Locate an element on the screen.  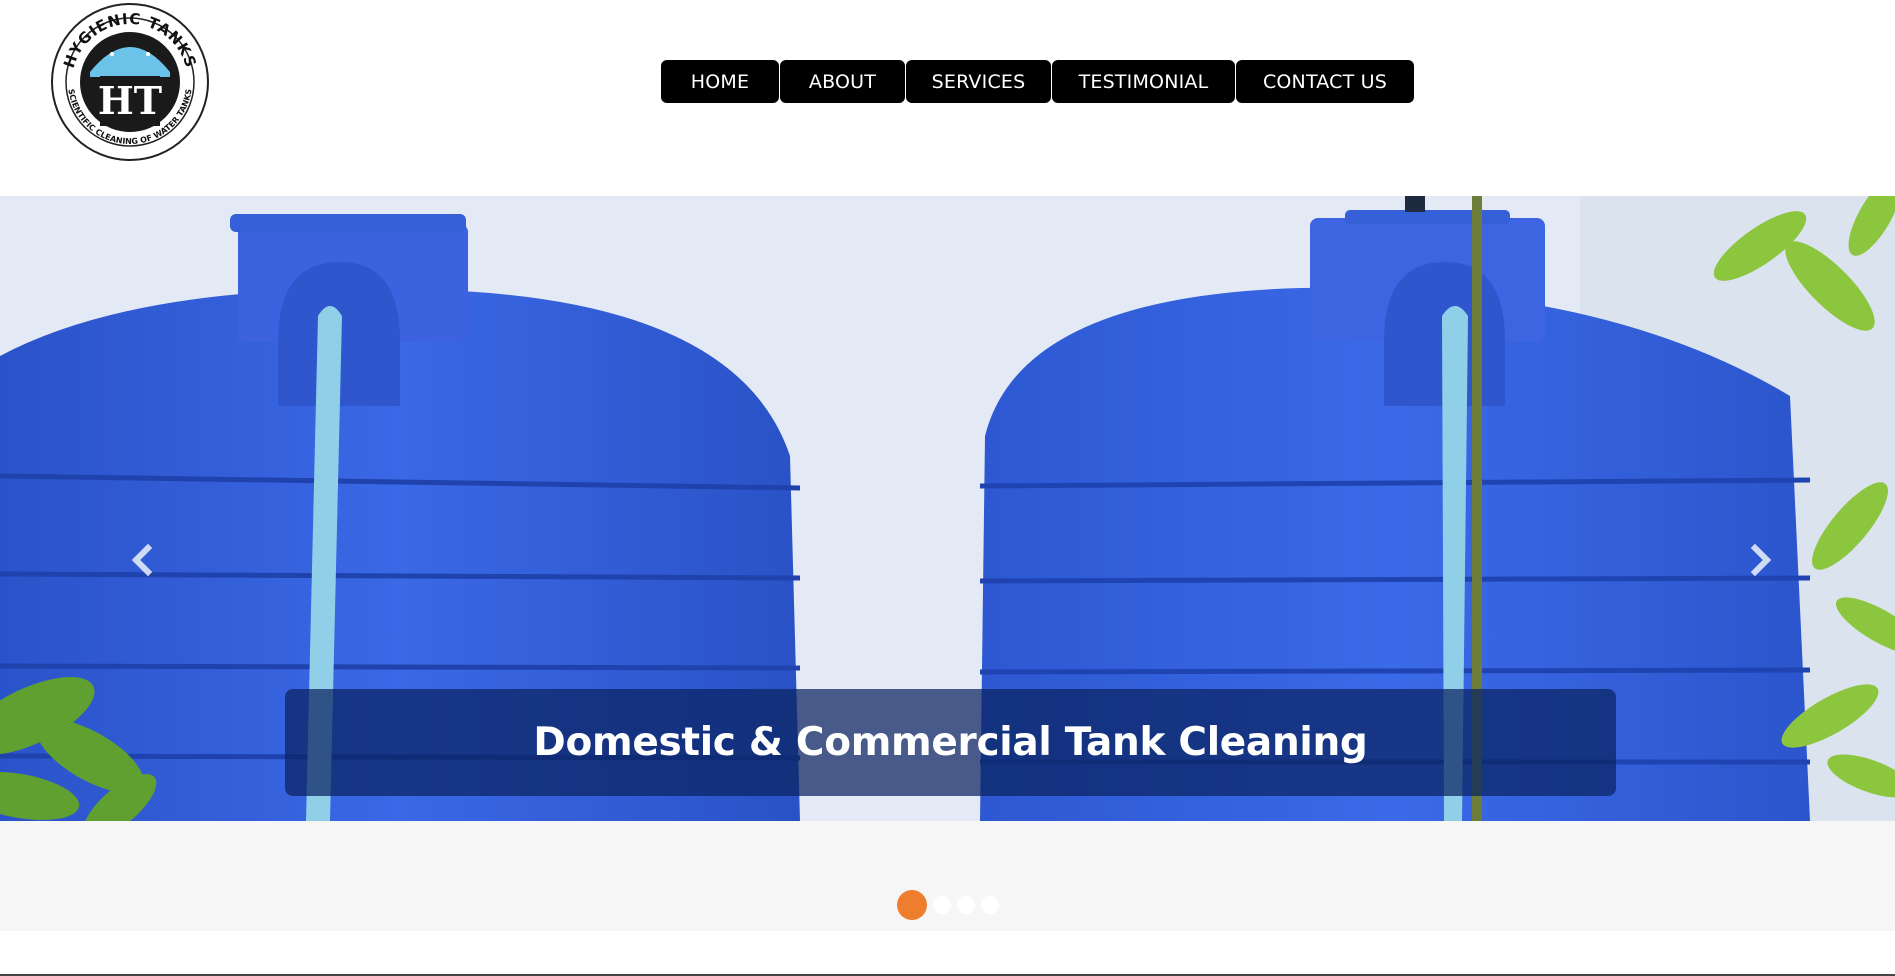
chevron-right-icon is located at coordinates (1761, 560).